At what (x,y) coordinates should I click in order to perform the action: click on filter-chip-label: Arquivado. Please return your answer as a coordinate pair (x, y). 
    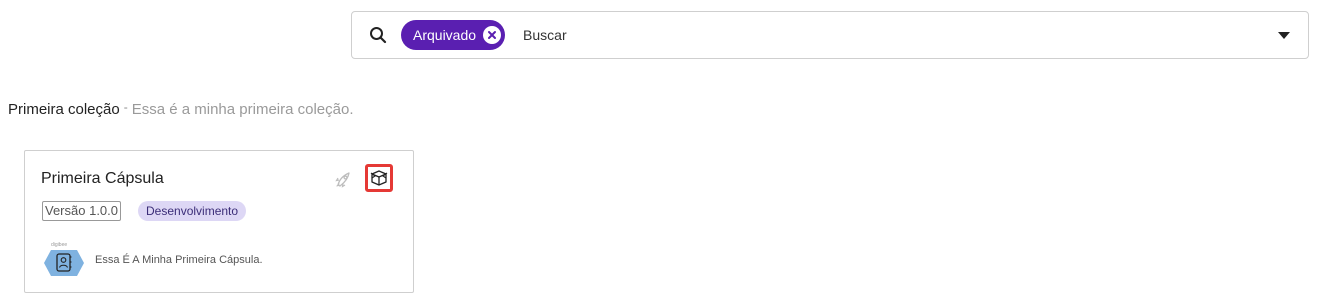
    Looking at the image, I should click on (445, 35).